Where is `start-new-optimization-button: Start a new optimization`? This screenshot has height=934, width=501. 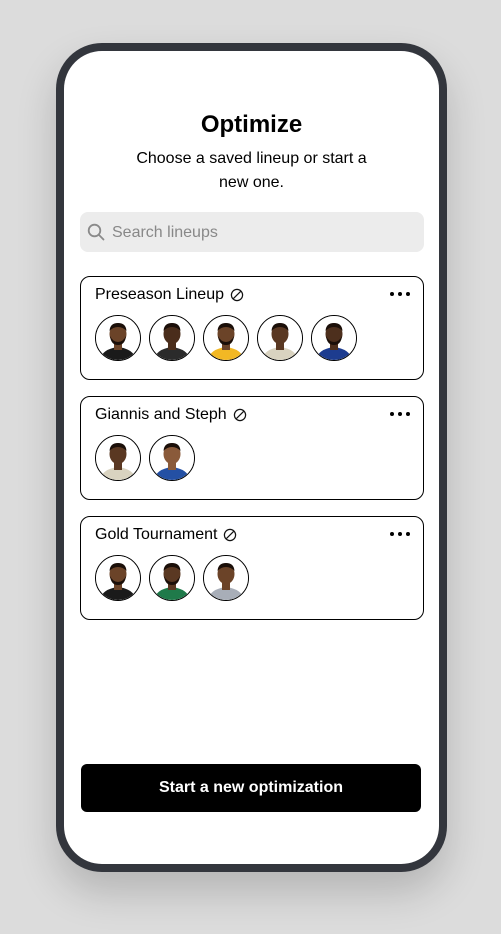
start-new-optimization-button: Start a new optimization is located at coordinates (251, 788).